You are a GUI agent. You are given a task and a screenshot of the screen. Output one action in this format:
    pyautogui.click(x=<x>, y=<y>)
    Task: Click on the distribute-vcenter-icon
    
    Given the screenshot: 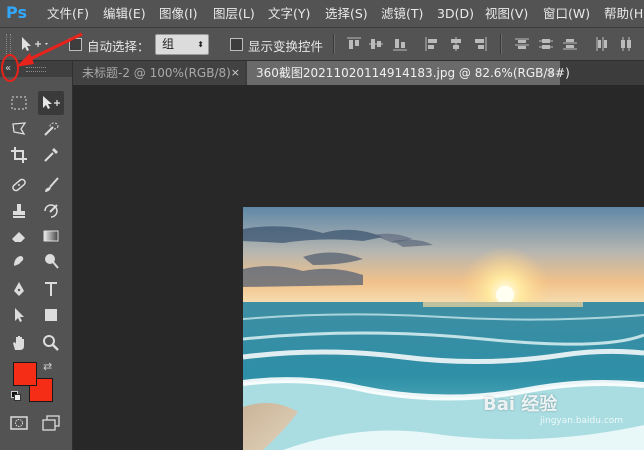 What is the action you would take?
    pyautogui.click(x=546, y=44)
    